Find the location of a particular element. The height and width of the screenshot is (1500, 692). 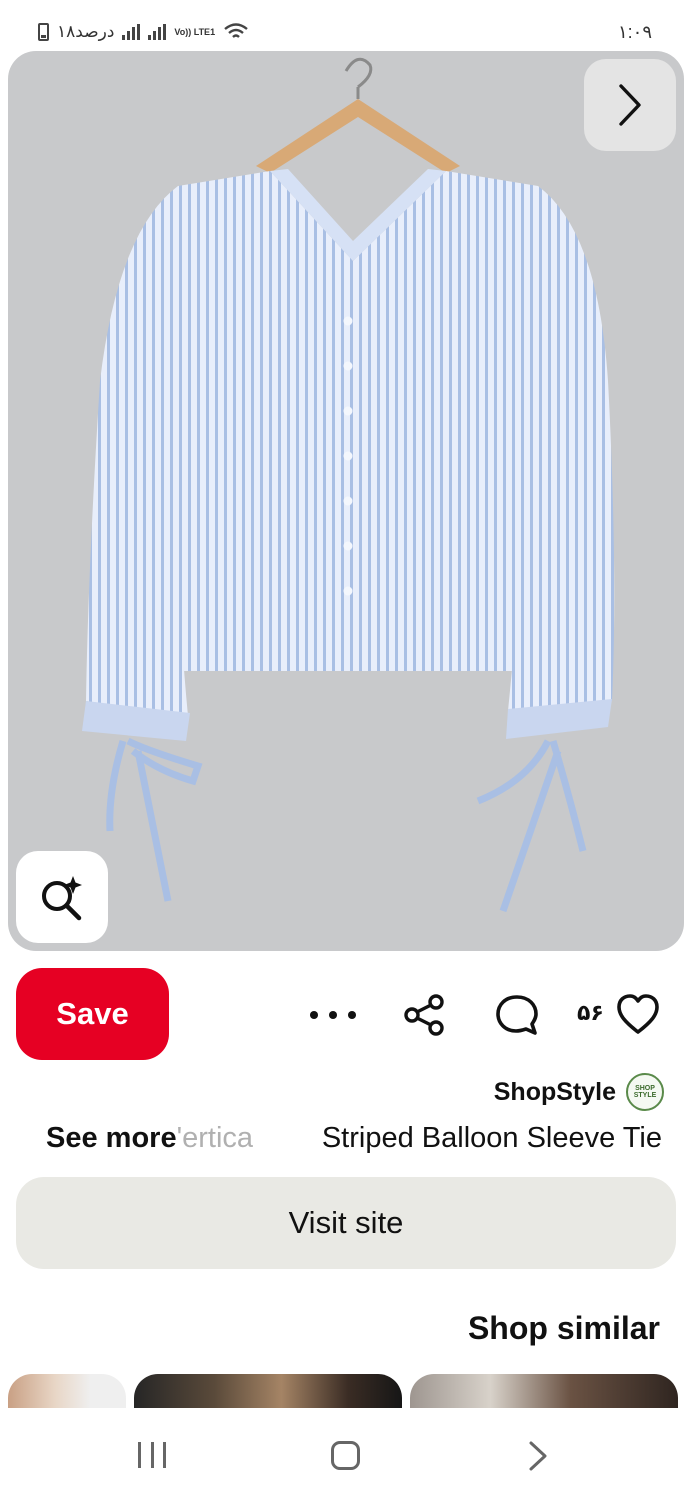

next-image-button is located at coordinates (630, 105).